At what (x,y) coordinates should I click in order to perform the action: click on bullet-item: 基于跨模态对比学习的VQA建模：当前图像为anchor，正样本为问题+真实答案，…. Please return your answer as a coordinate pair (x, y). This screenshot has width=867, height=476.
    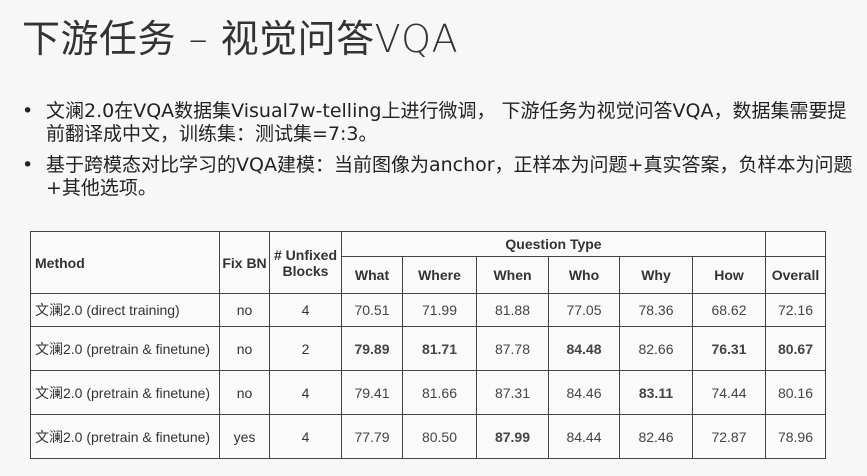
    Looking at the image, I should click on (438, 177).